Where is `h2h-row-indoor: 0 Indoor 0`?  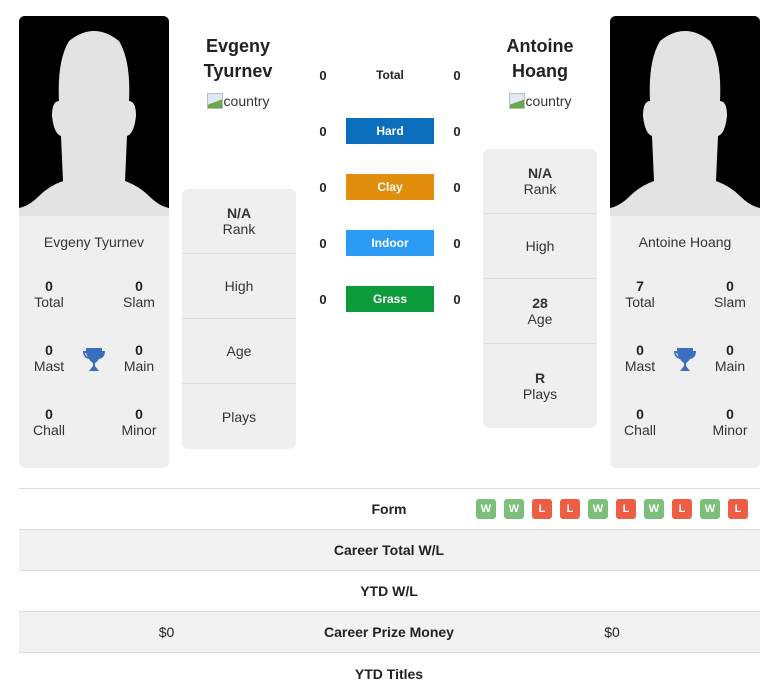
h2h-row-indoor: 0 Indoor 0 is located at coordinates (390, 243).